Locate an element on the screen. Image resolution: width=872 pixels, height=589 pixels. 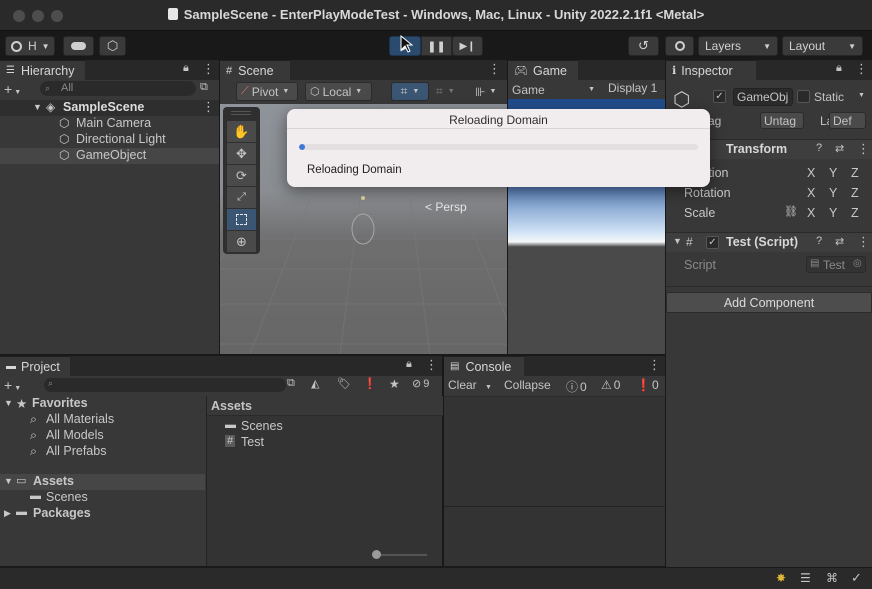
rotate-tool-button: ⟳ is located at coordinates (241, 175).